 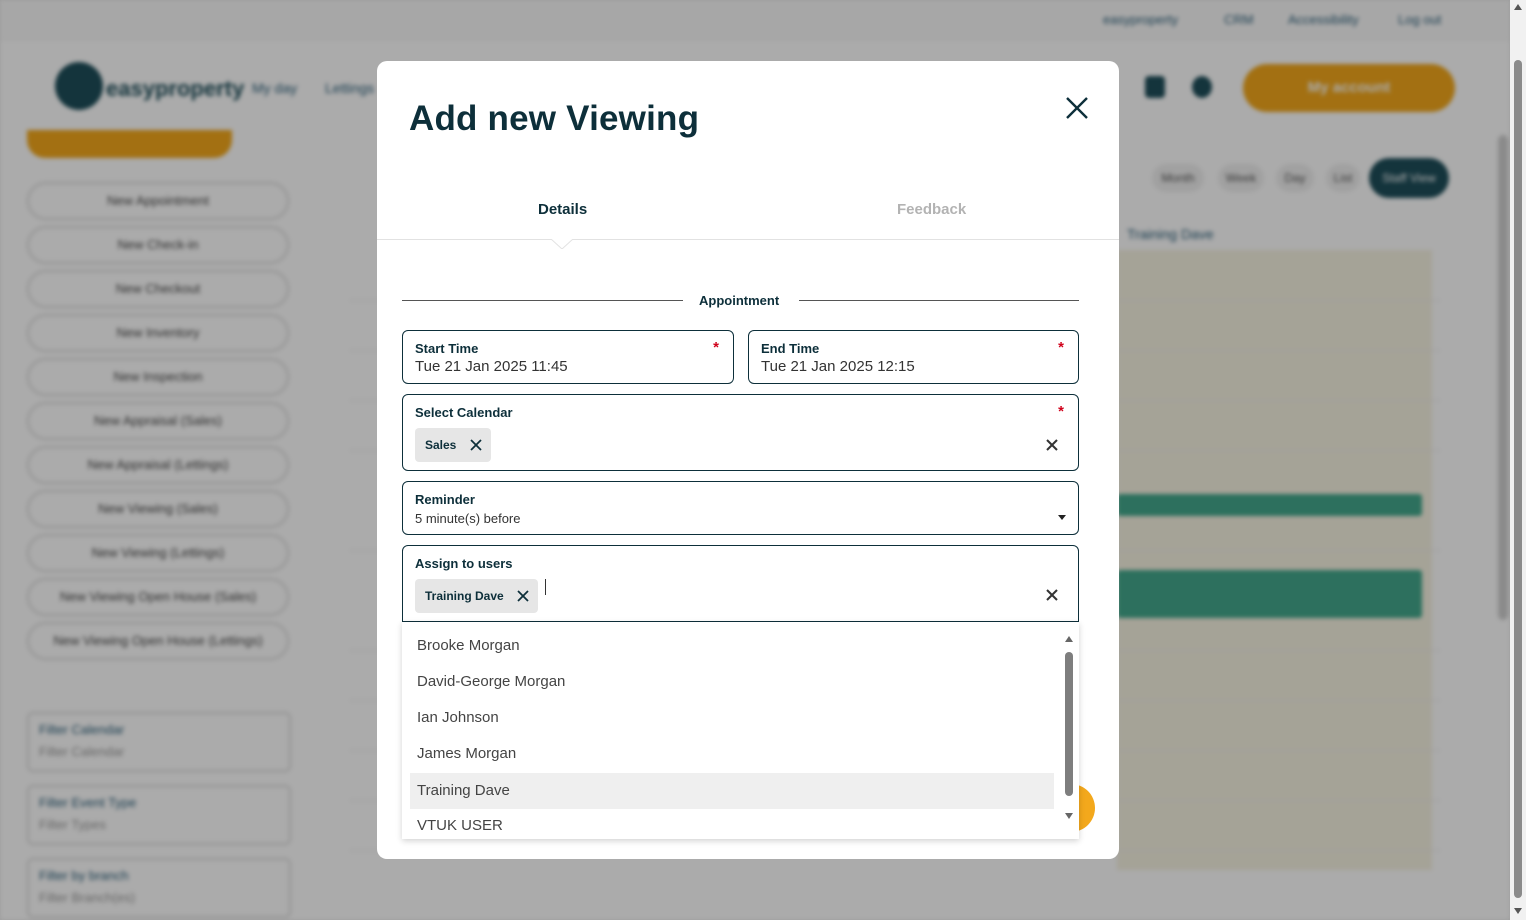 What do you see at coordinates (562, 209) in the screenshot?
I see `tab-details: Details` at bounding box center [562, 209].